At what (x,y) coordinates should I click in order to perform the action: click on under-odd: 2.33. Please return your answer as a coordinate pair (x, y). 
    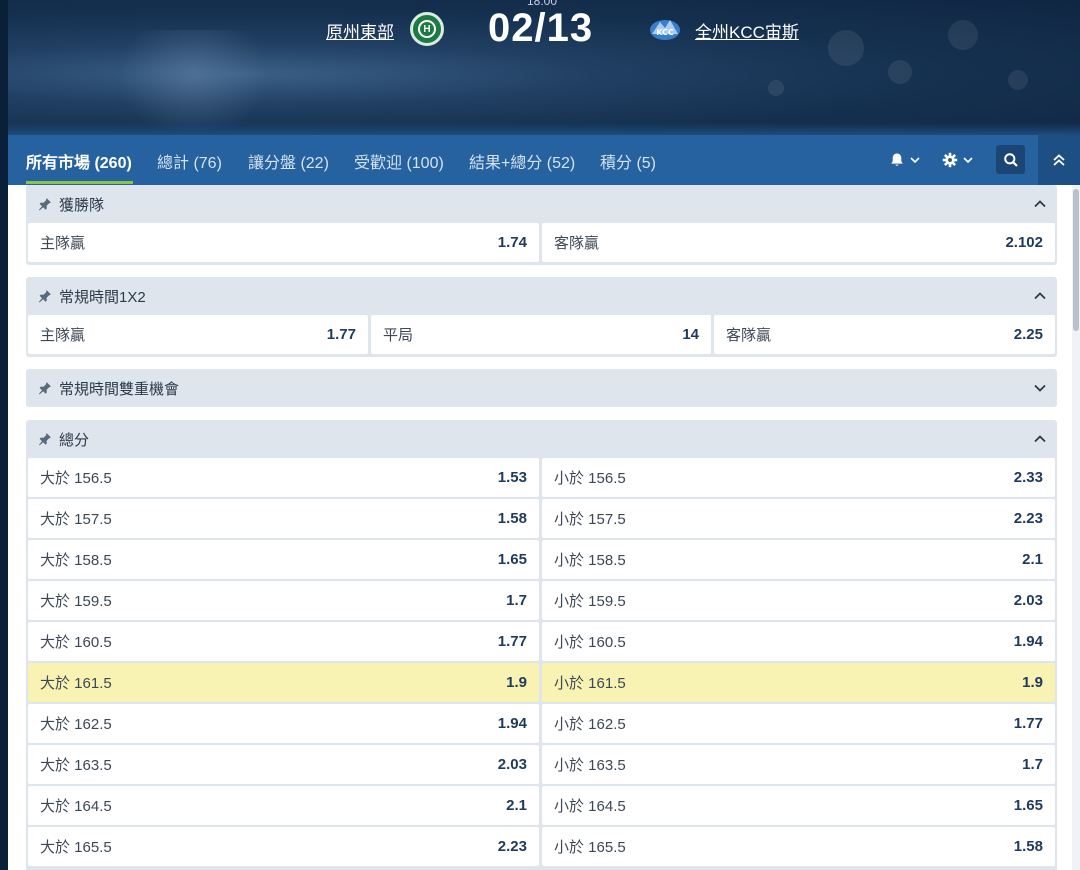
    Looking at the image, I should click on (1028, 477).